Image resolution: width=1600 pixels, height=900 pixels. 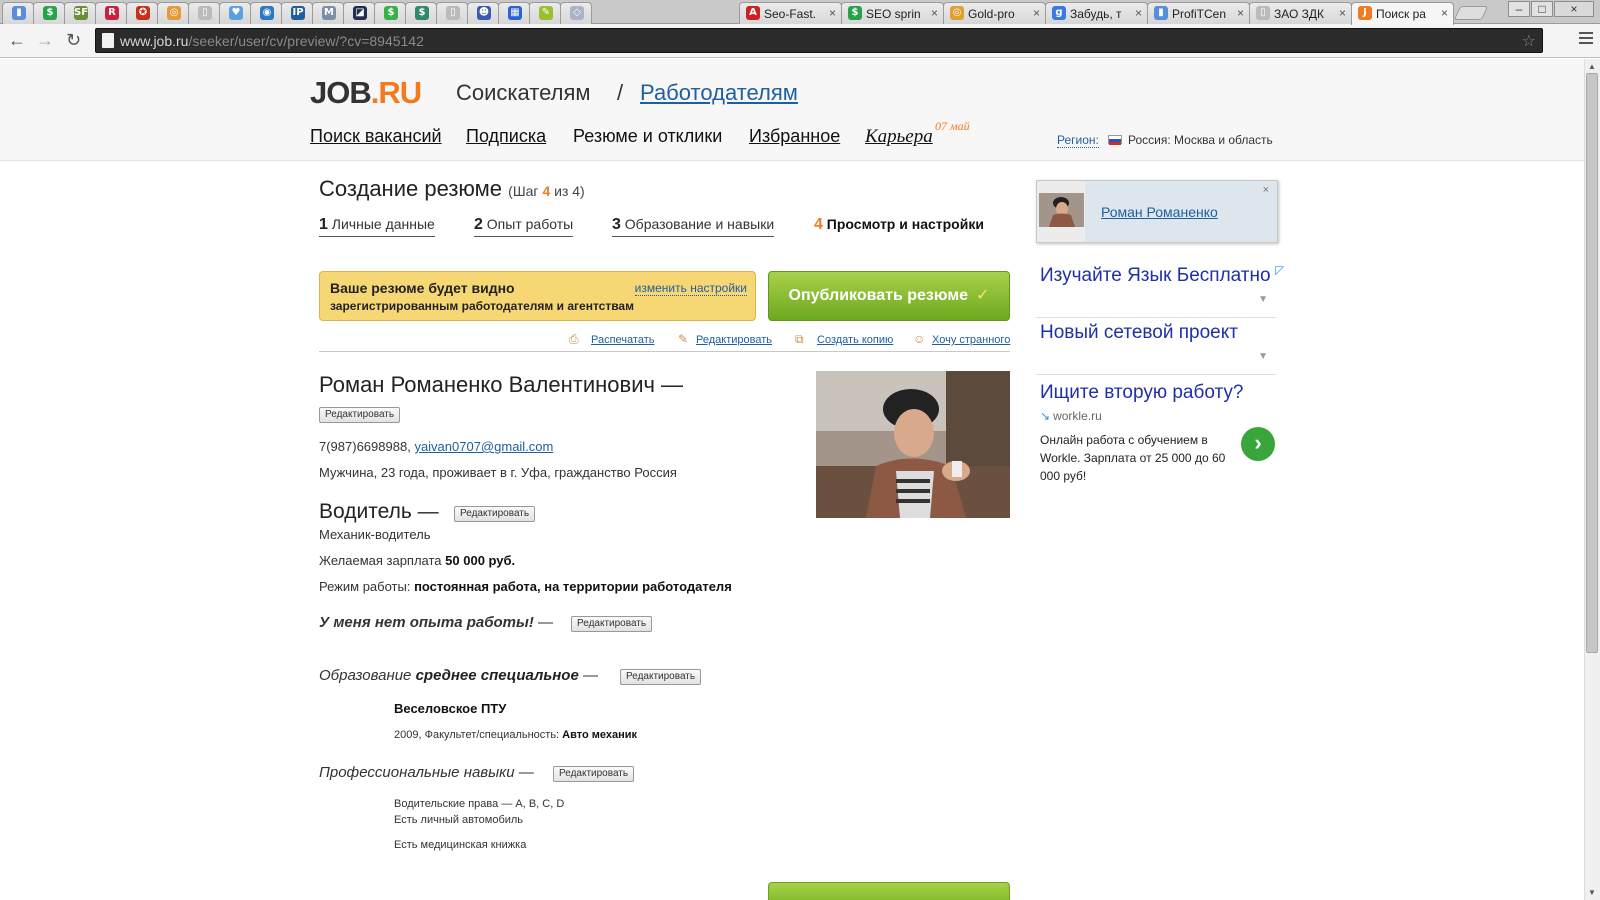 What do you see at coordinates (1258, 444) in the screenshot?
I see `ad-go-button: ›` at bounding box center [1258, 444].